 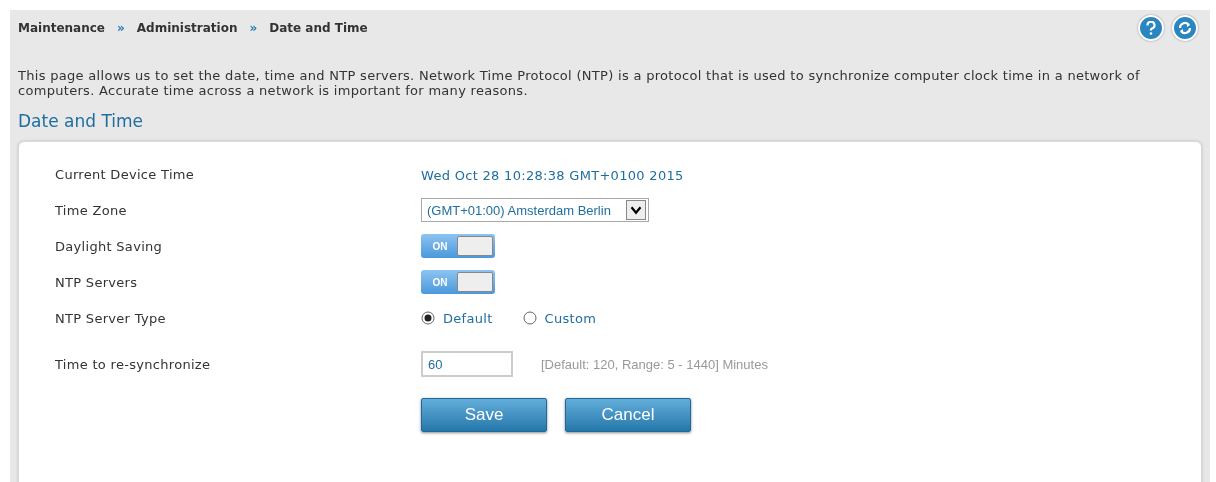 What do you see at coordinates (318, 28) in the screenshot?
I see `breadcrumb-item: Date and Time` at bounding box center [318, 28].